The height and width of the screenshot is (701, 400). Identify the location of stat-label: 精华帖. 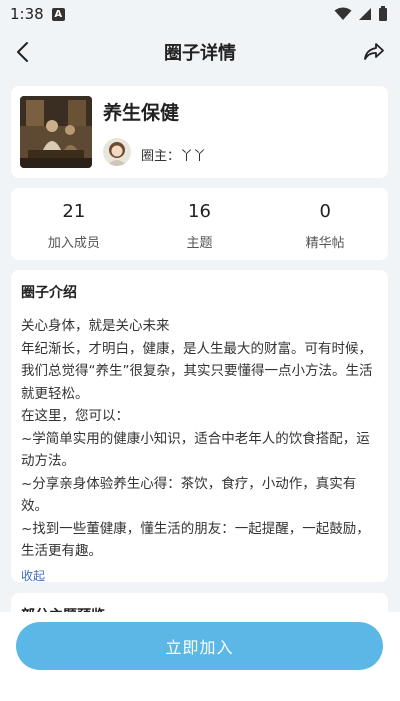
(325, 243).